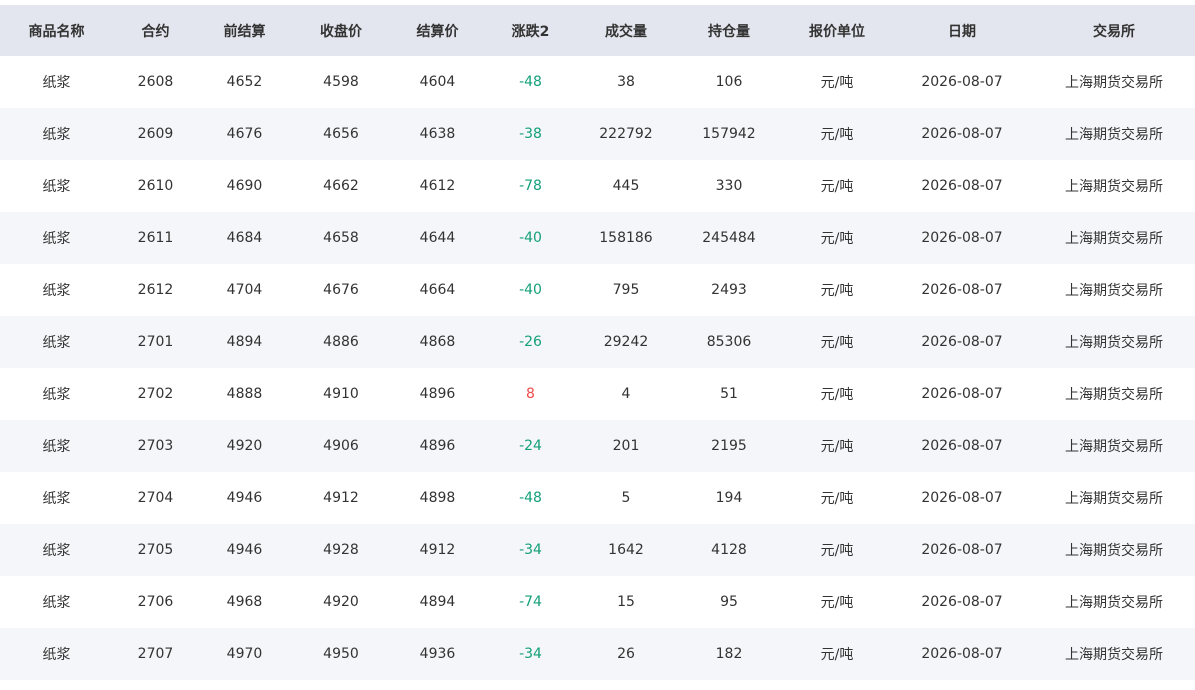  What do you see at coordinates (155, 290) in the screenshot?
I see `cell-contract: 2612` at bounding box center [155, 290].